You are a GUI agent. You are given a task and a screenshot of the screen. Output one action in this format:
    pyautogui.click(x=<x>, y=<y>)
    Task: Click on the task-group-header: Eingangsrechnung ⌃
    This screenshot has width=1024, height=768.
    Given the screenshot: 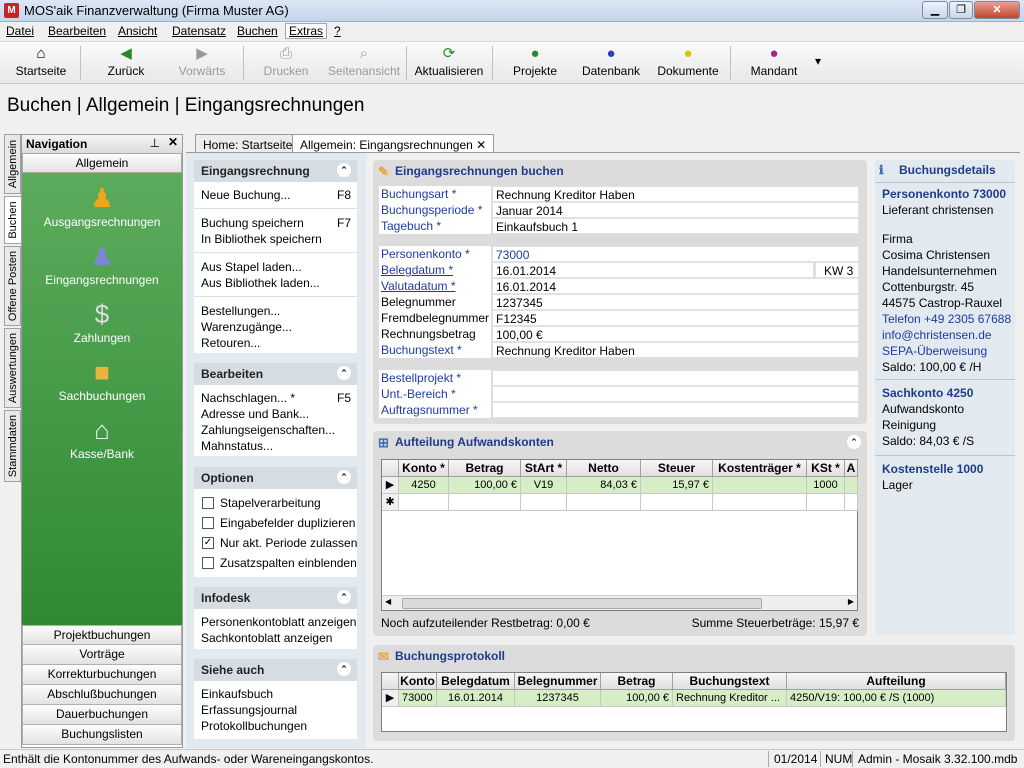 What is the action you would take?
    pyautogui.click(x=275, y=171)
    